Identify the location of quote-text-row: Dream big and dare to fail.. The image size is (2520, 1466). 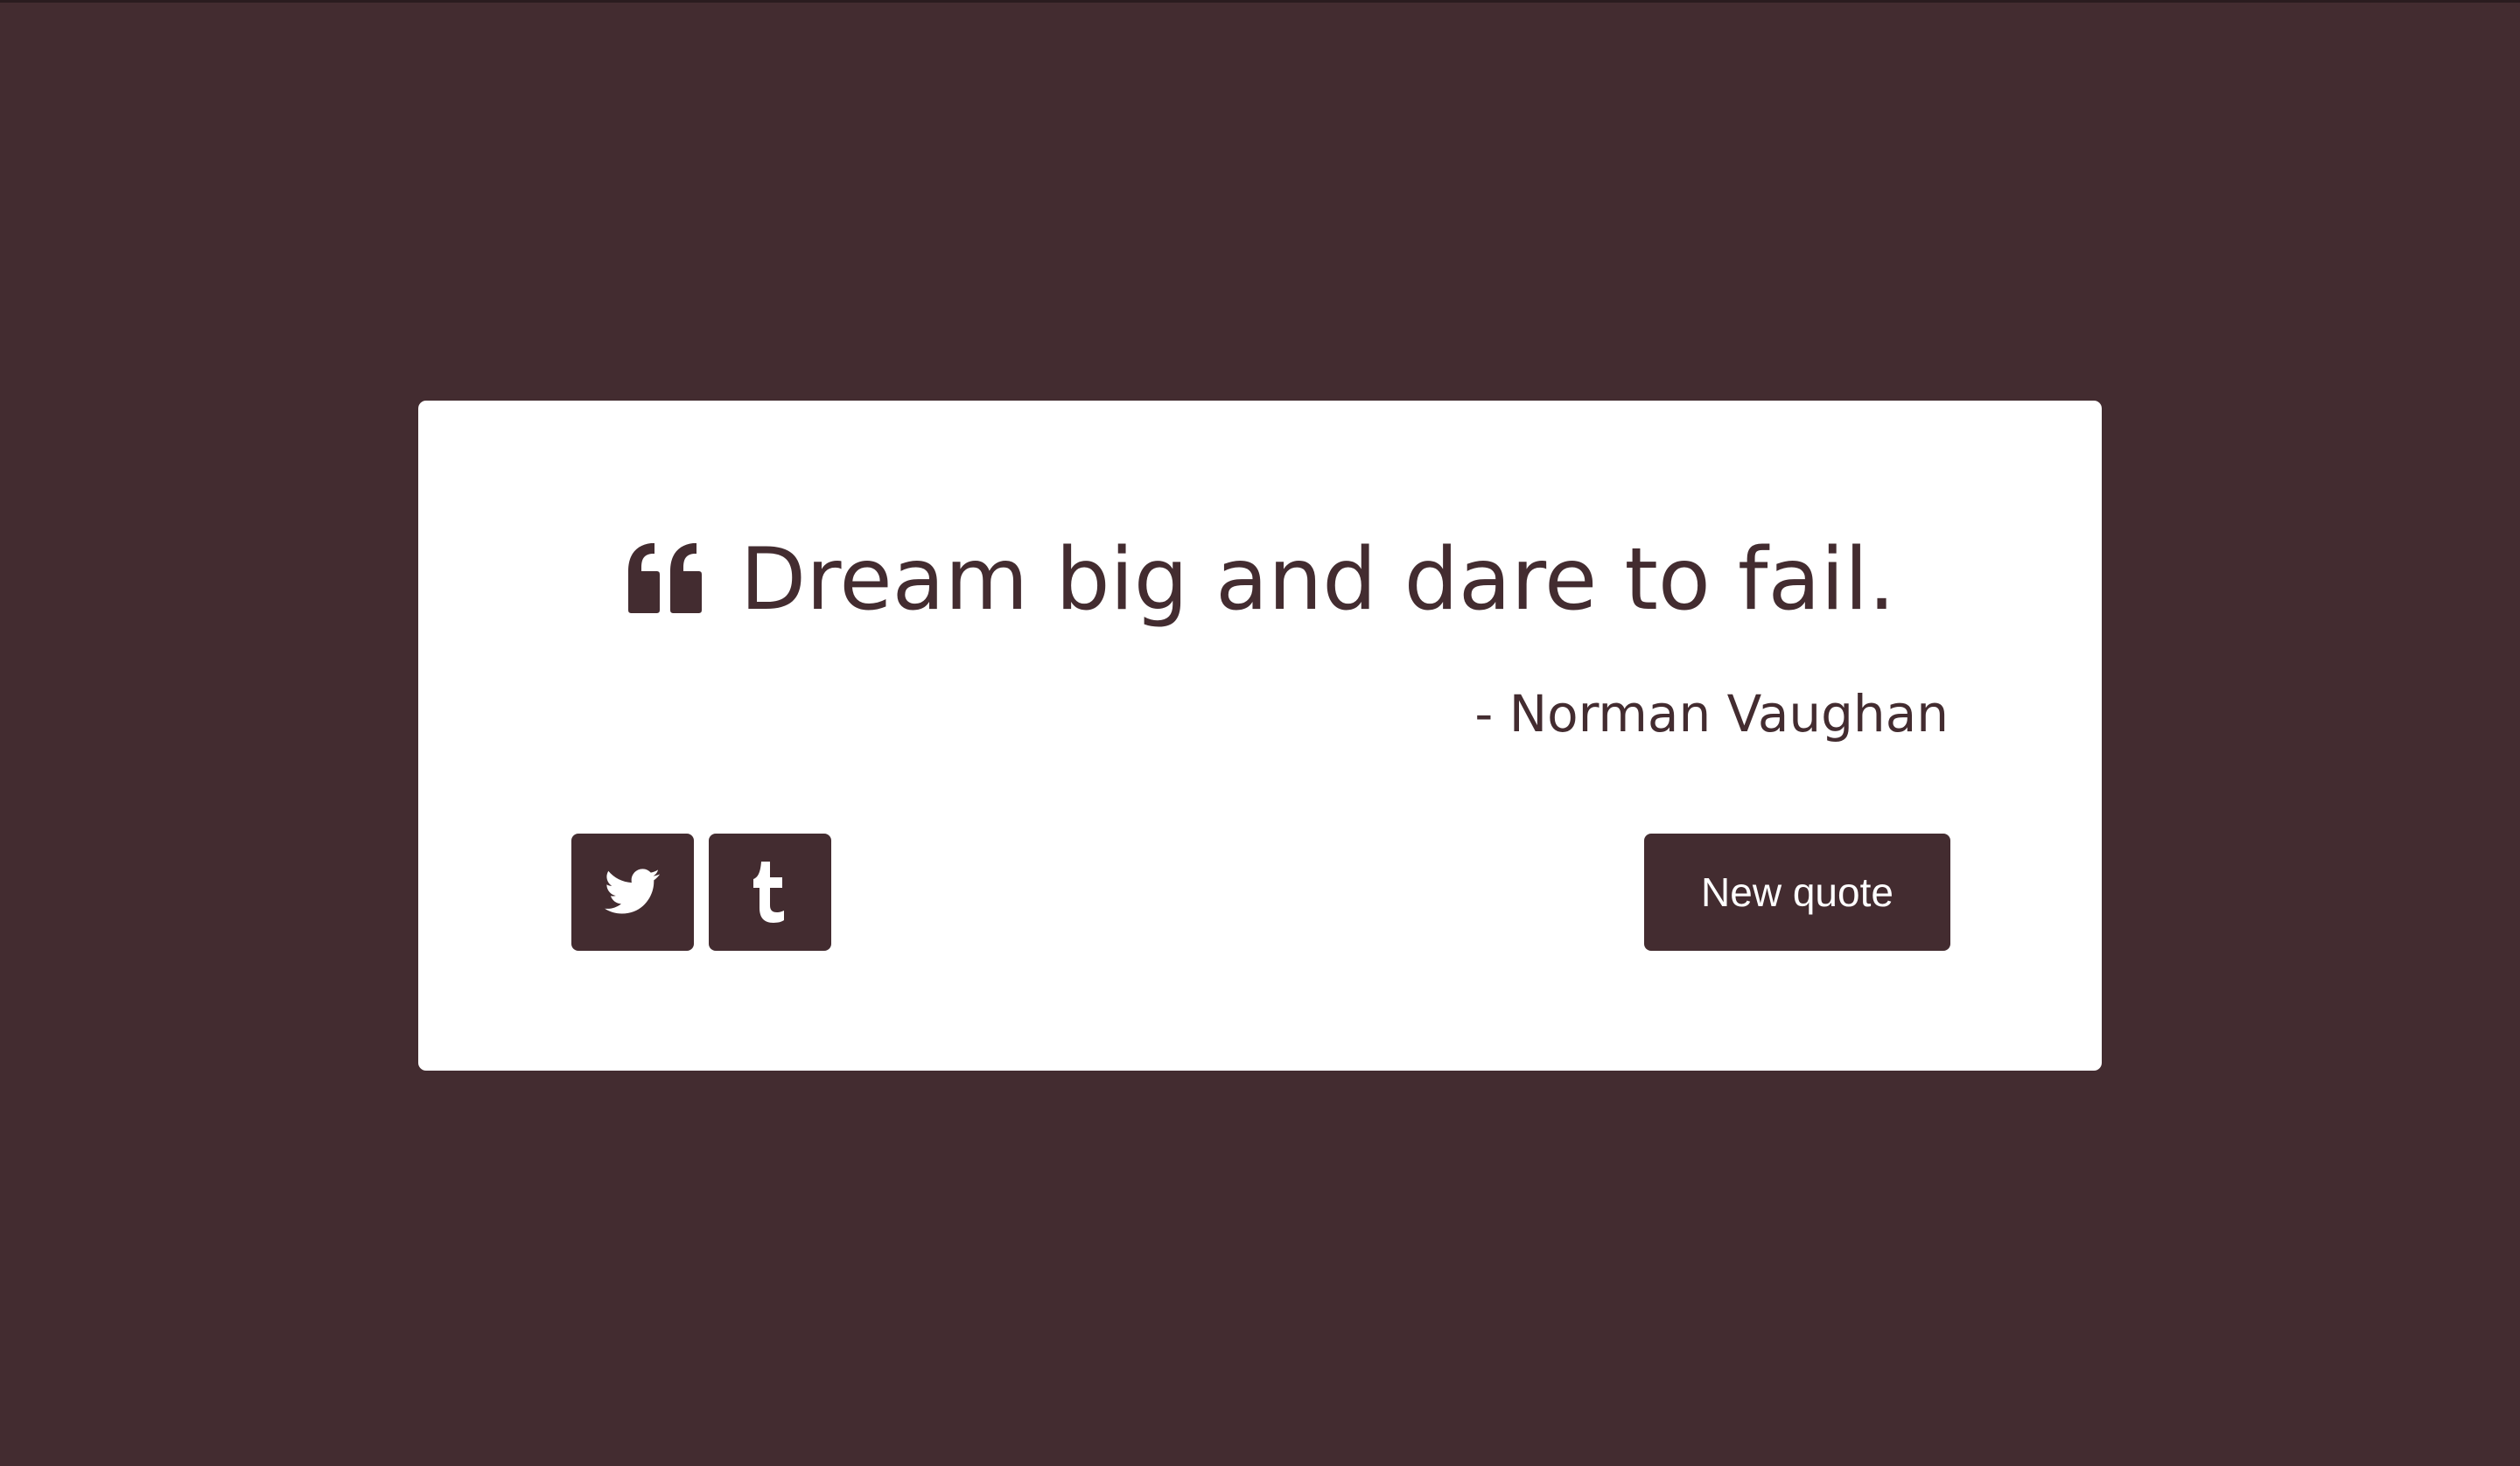
(1260, 580).